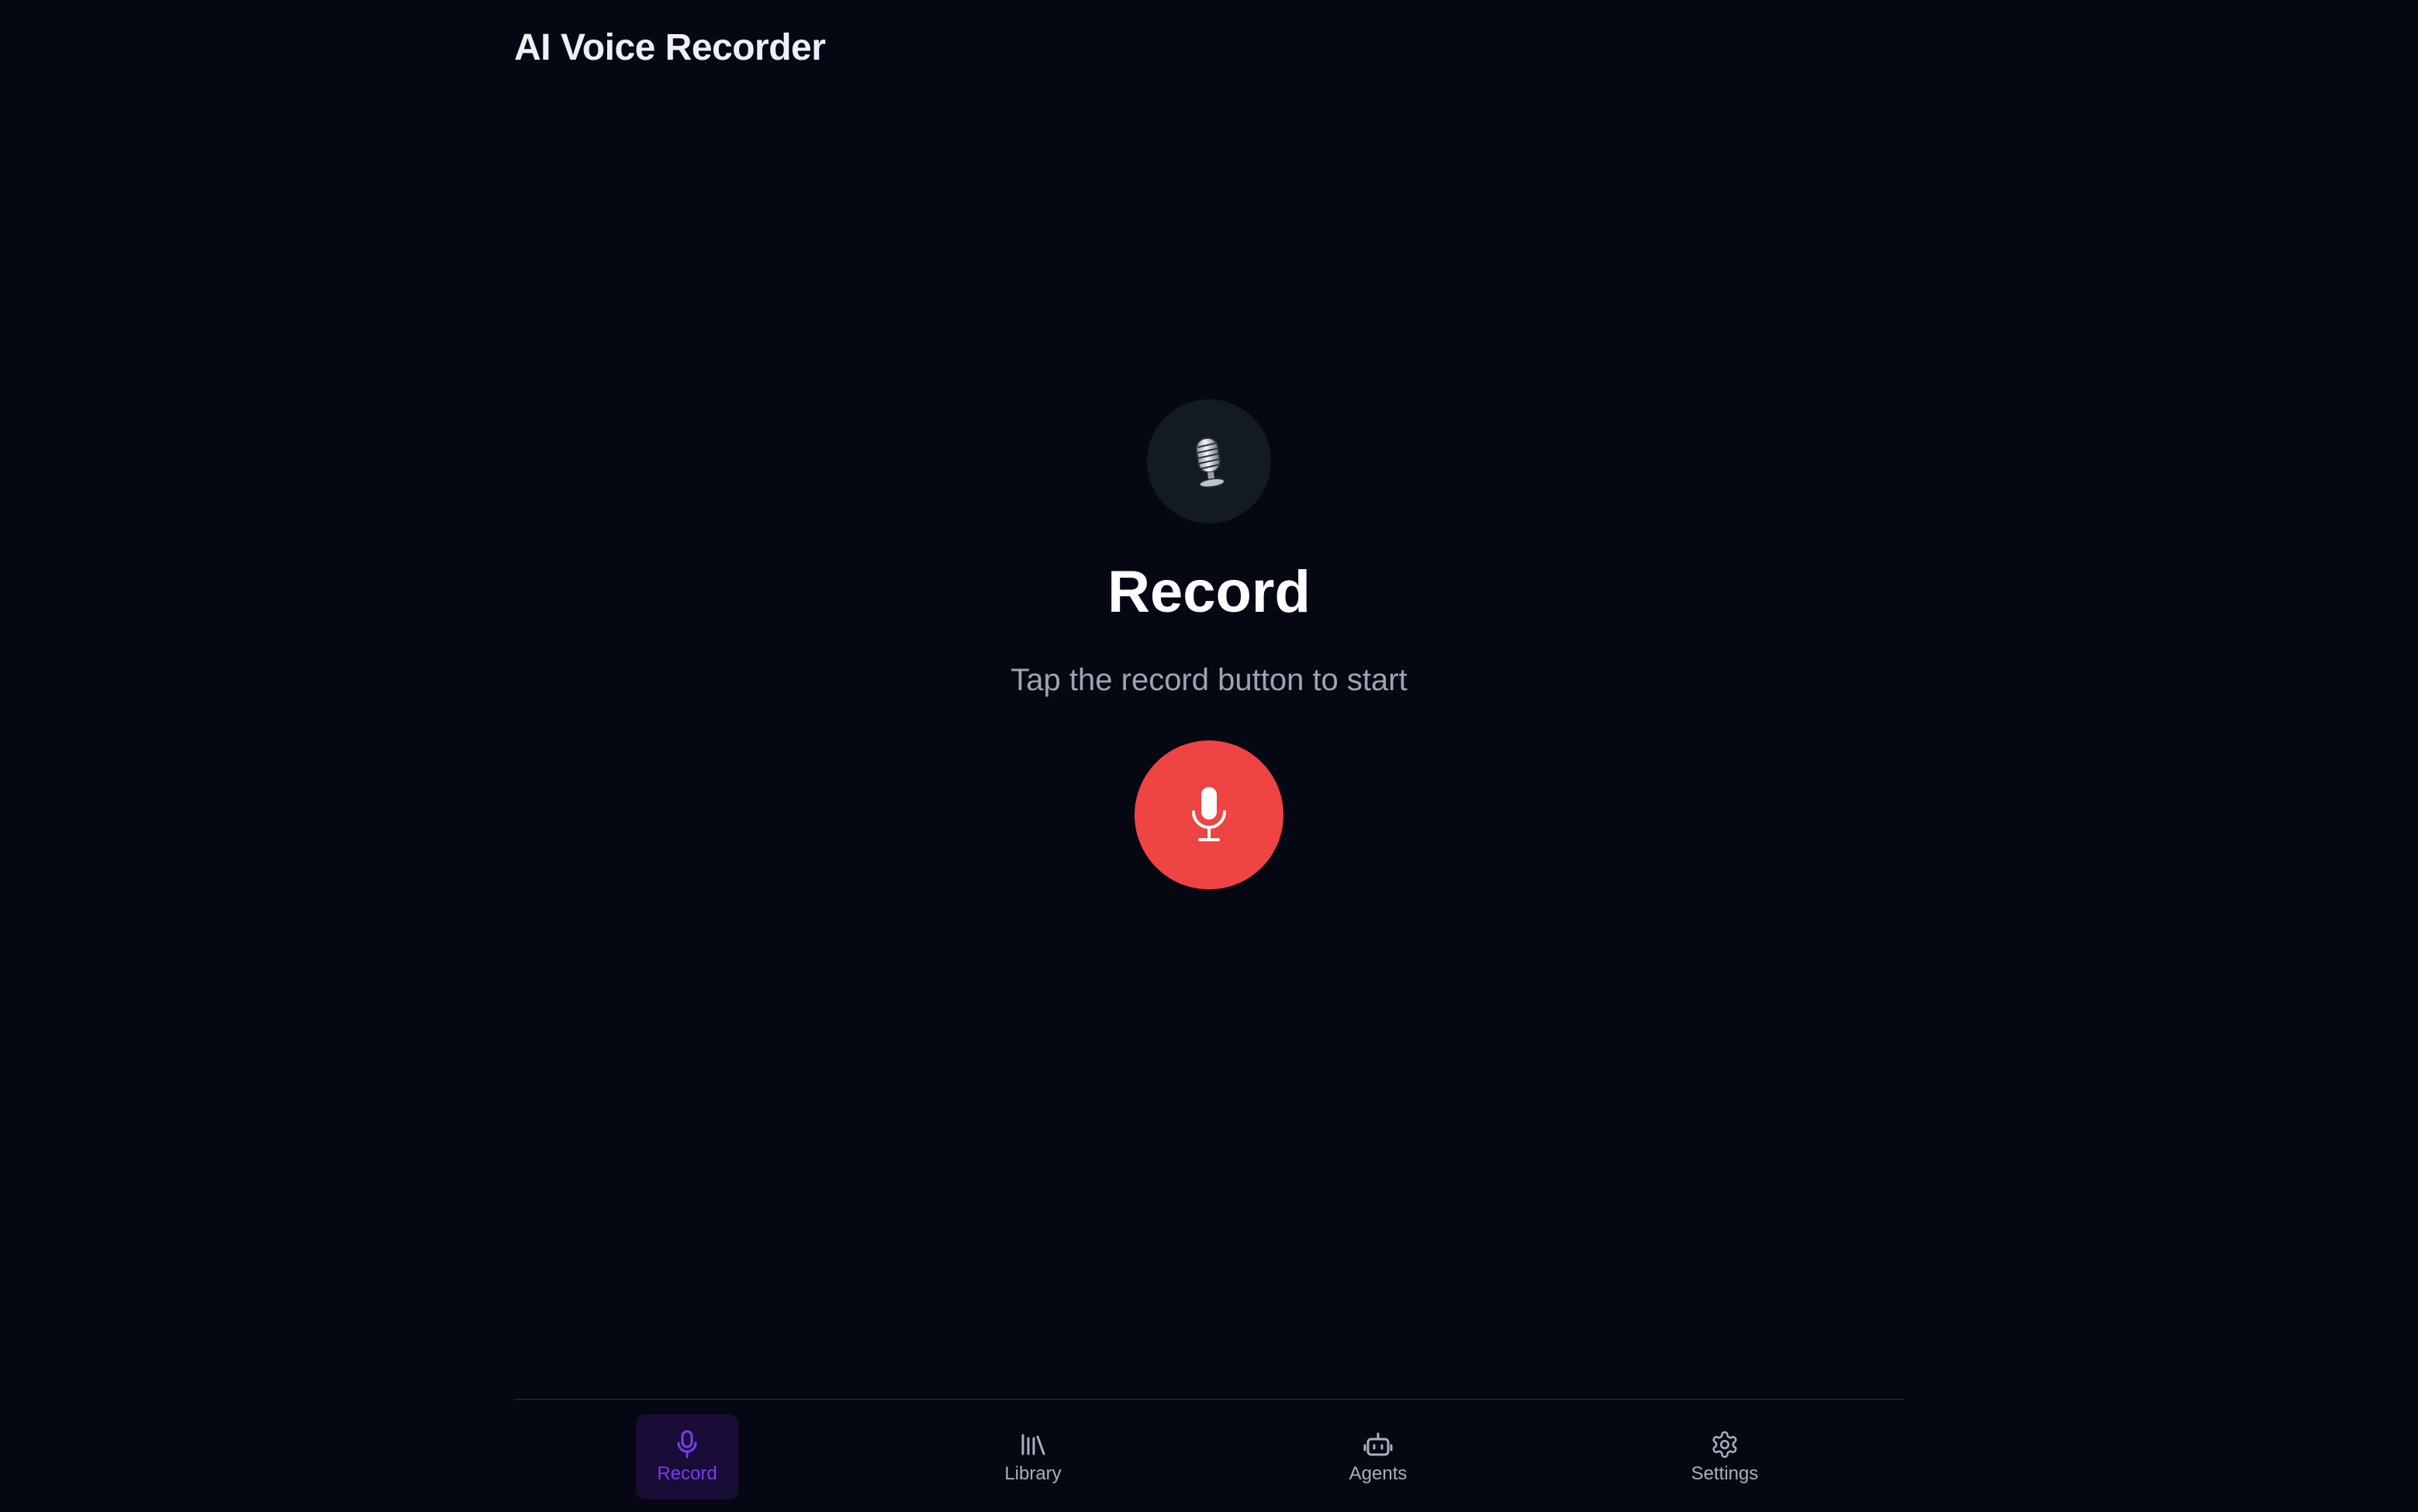 The height and width of the screenshot is (1512, 2418). I want to click on microphone-badge-icon, so click(1210, 463).